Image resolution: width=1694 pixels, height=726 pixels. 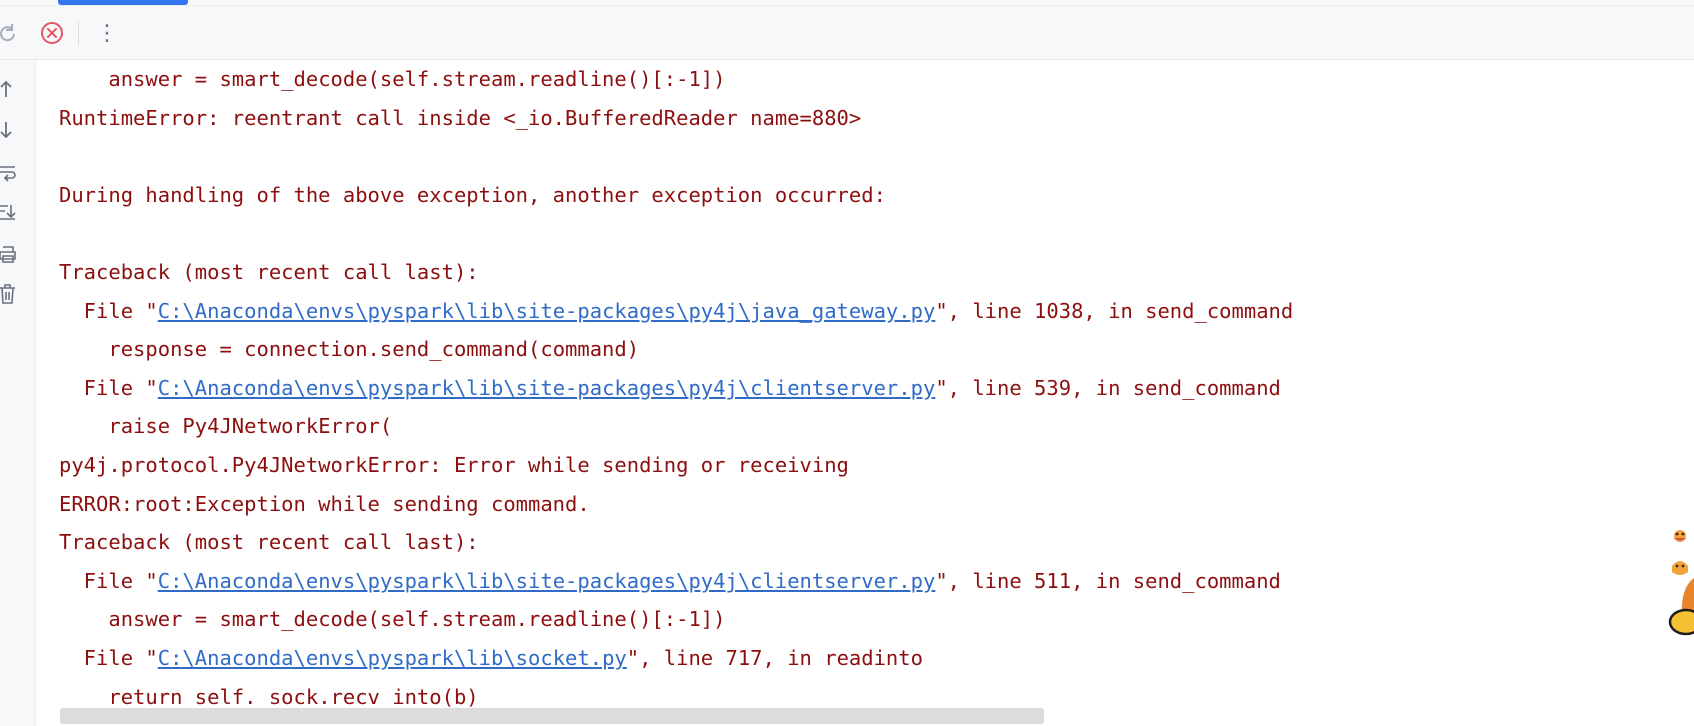 I want to click on stop-button, so click(x=52, y=33).